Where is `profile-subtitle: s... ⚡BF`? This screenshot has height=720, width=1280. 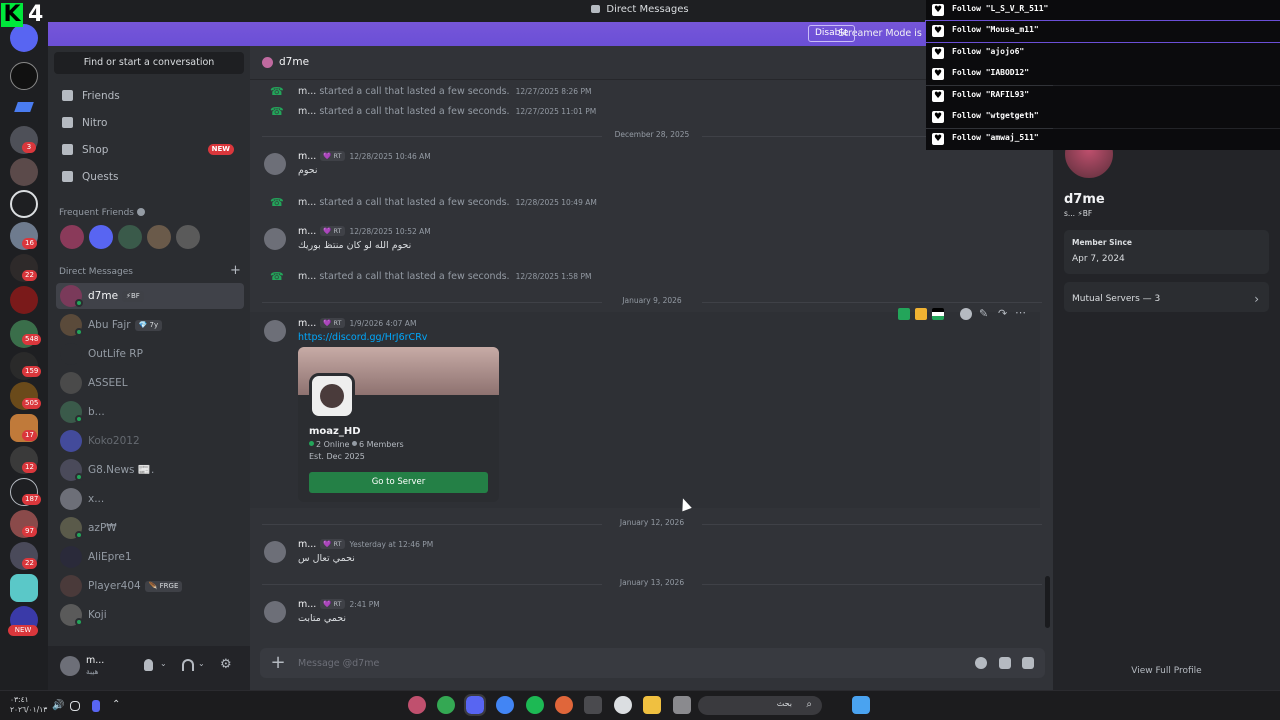 profile-subtitle: s... ⚡BF is located at coordinates (1078, 213).